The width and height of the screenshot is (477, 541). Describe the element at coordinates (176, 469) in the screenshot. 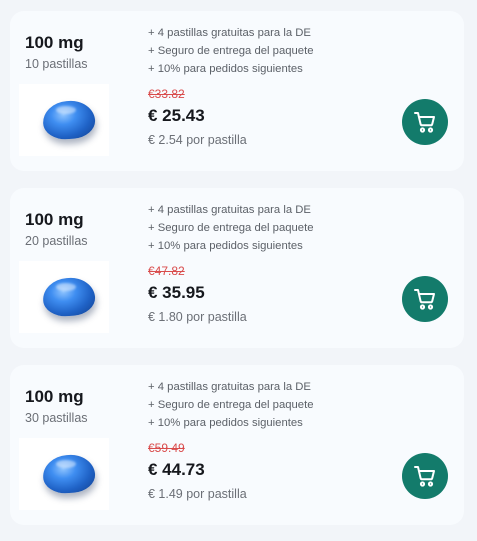

I see `price: € 44.73` at that location.